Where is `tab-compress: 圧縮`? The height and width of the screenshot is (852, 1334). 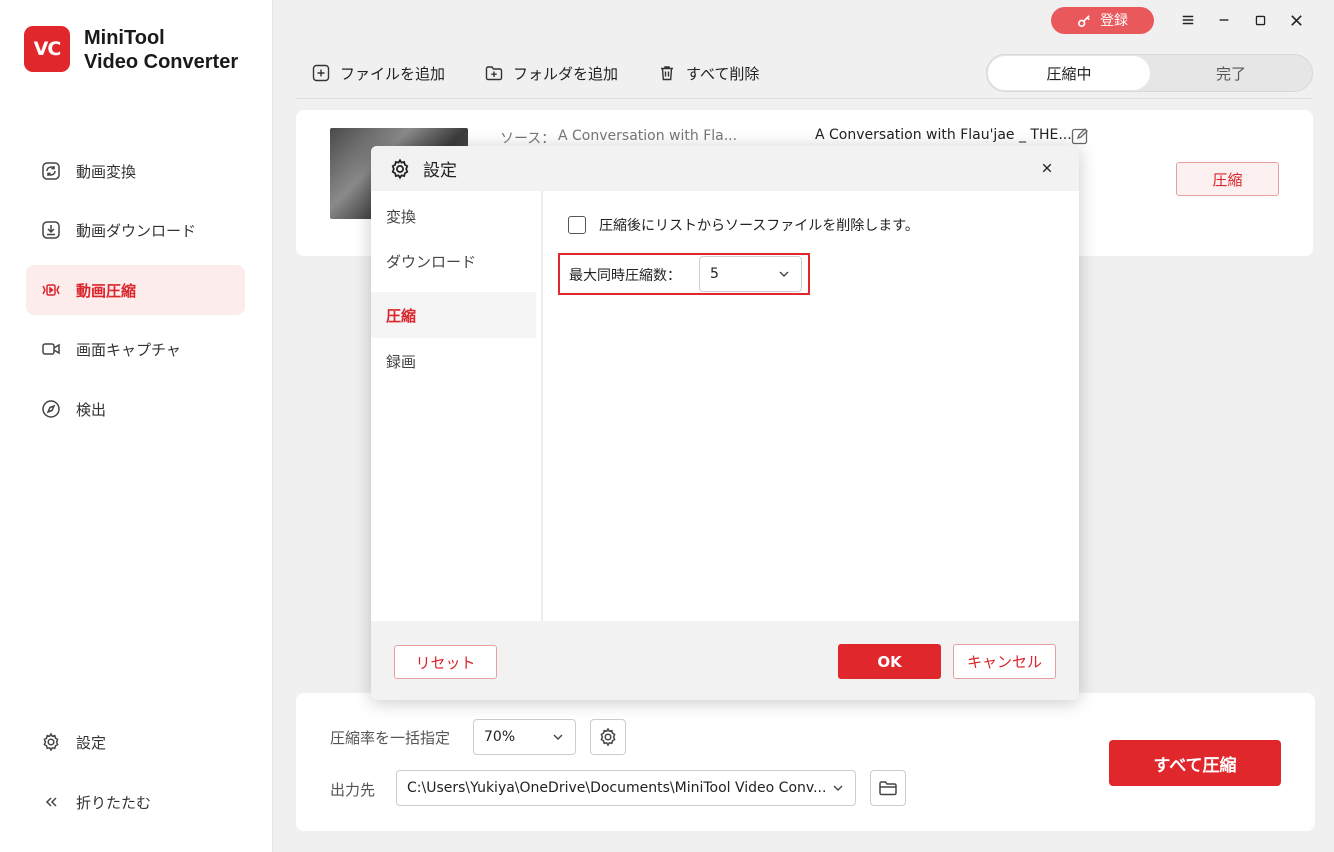 tab-compress: 圧縮 is located at coordinates (453, 315).